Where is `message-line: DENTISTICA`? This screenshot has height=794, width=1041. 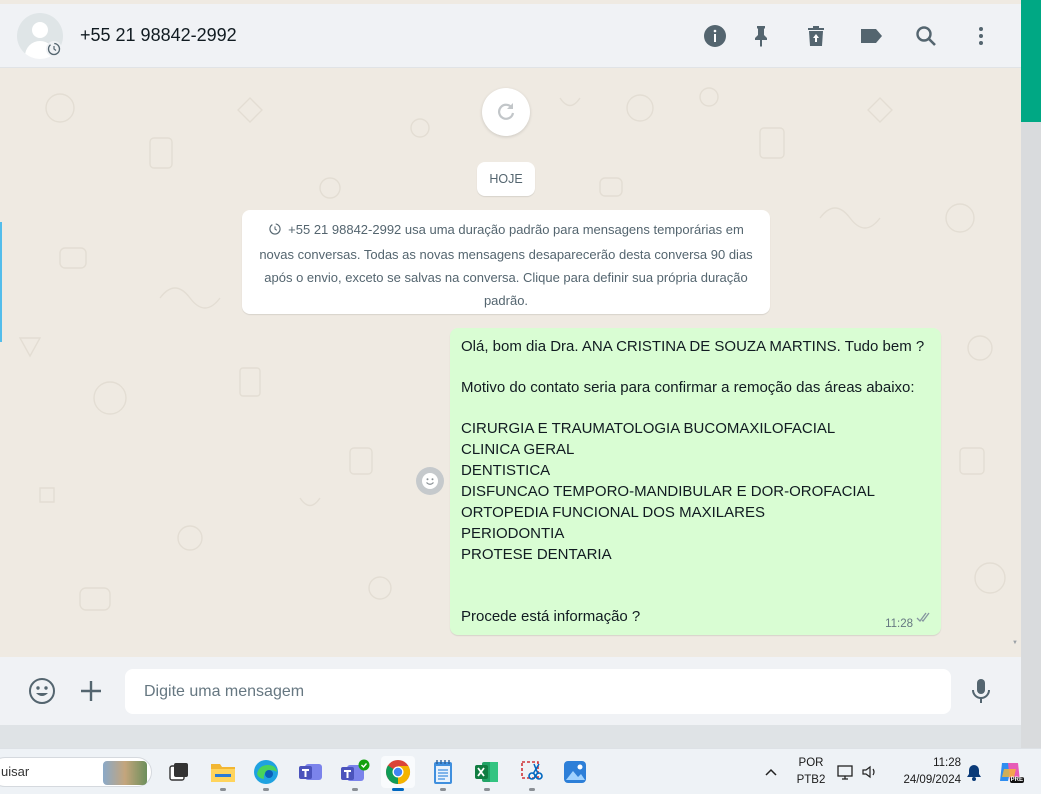
message-line: DENTISTICA is located at coordinates (506, 470).